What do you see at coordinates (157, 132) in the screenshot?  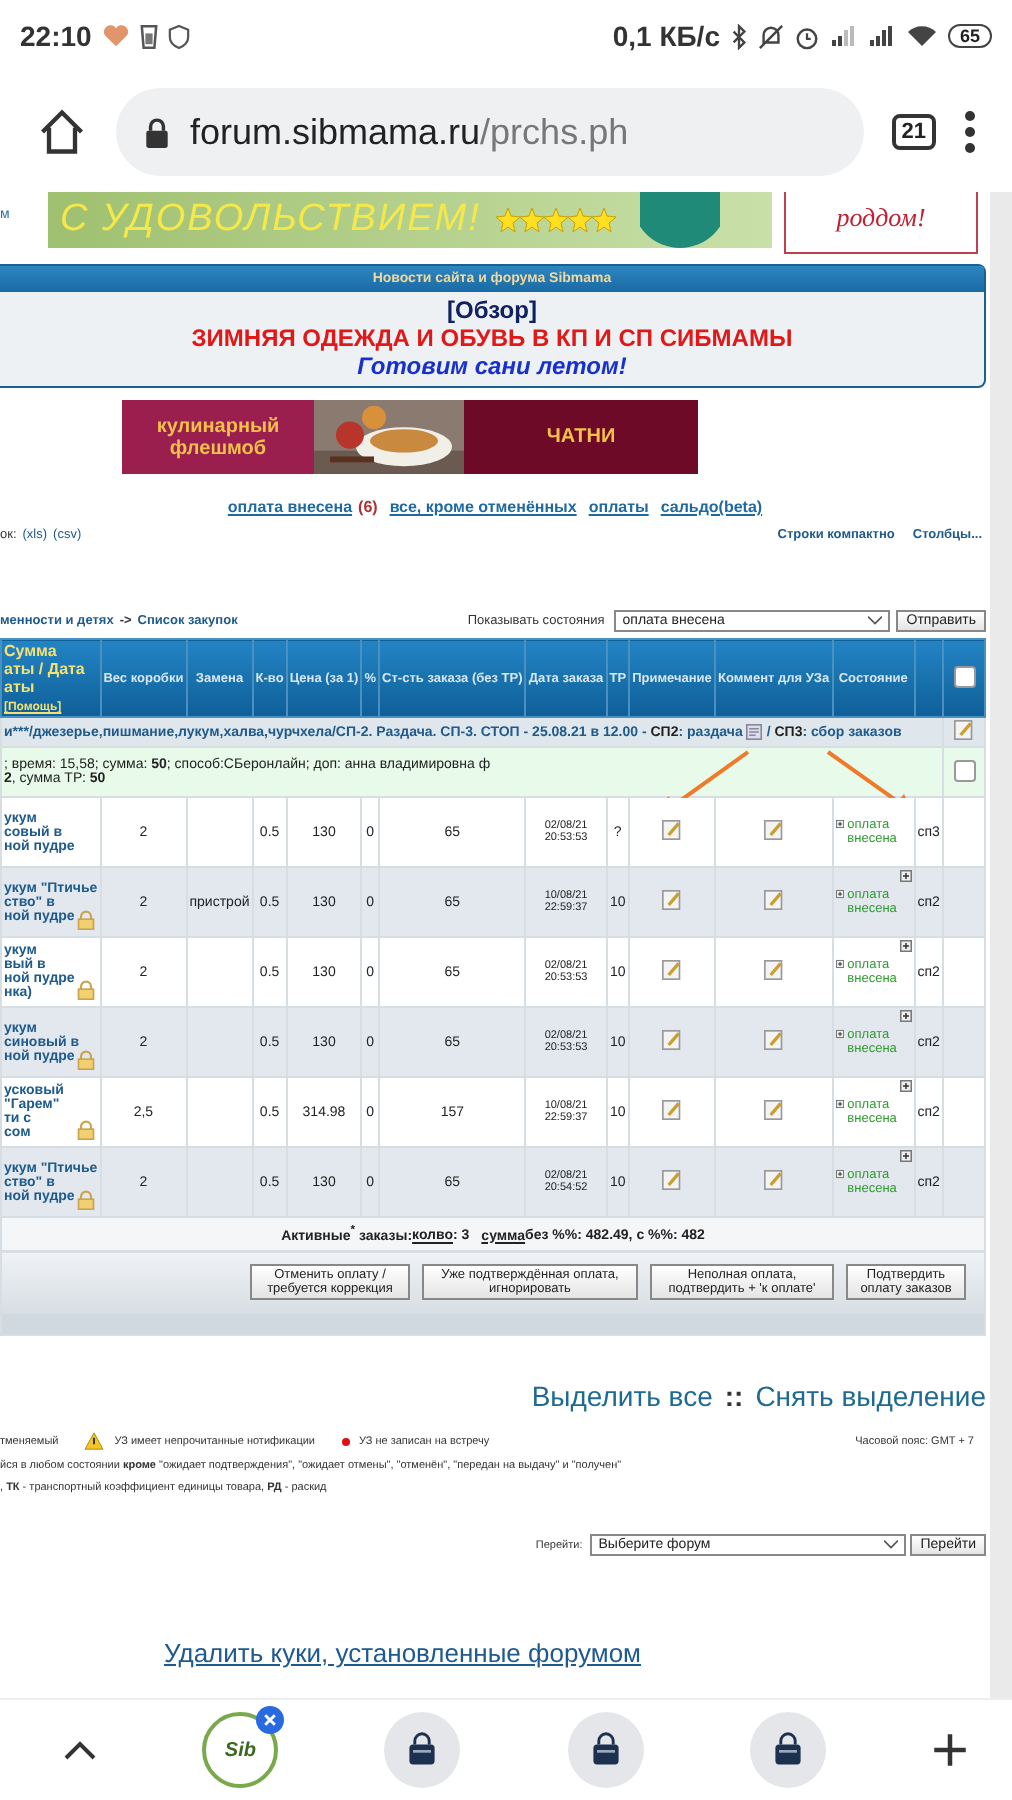 I see `lock-icon` at bounding box center [157, 132].